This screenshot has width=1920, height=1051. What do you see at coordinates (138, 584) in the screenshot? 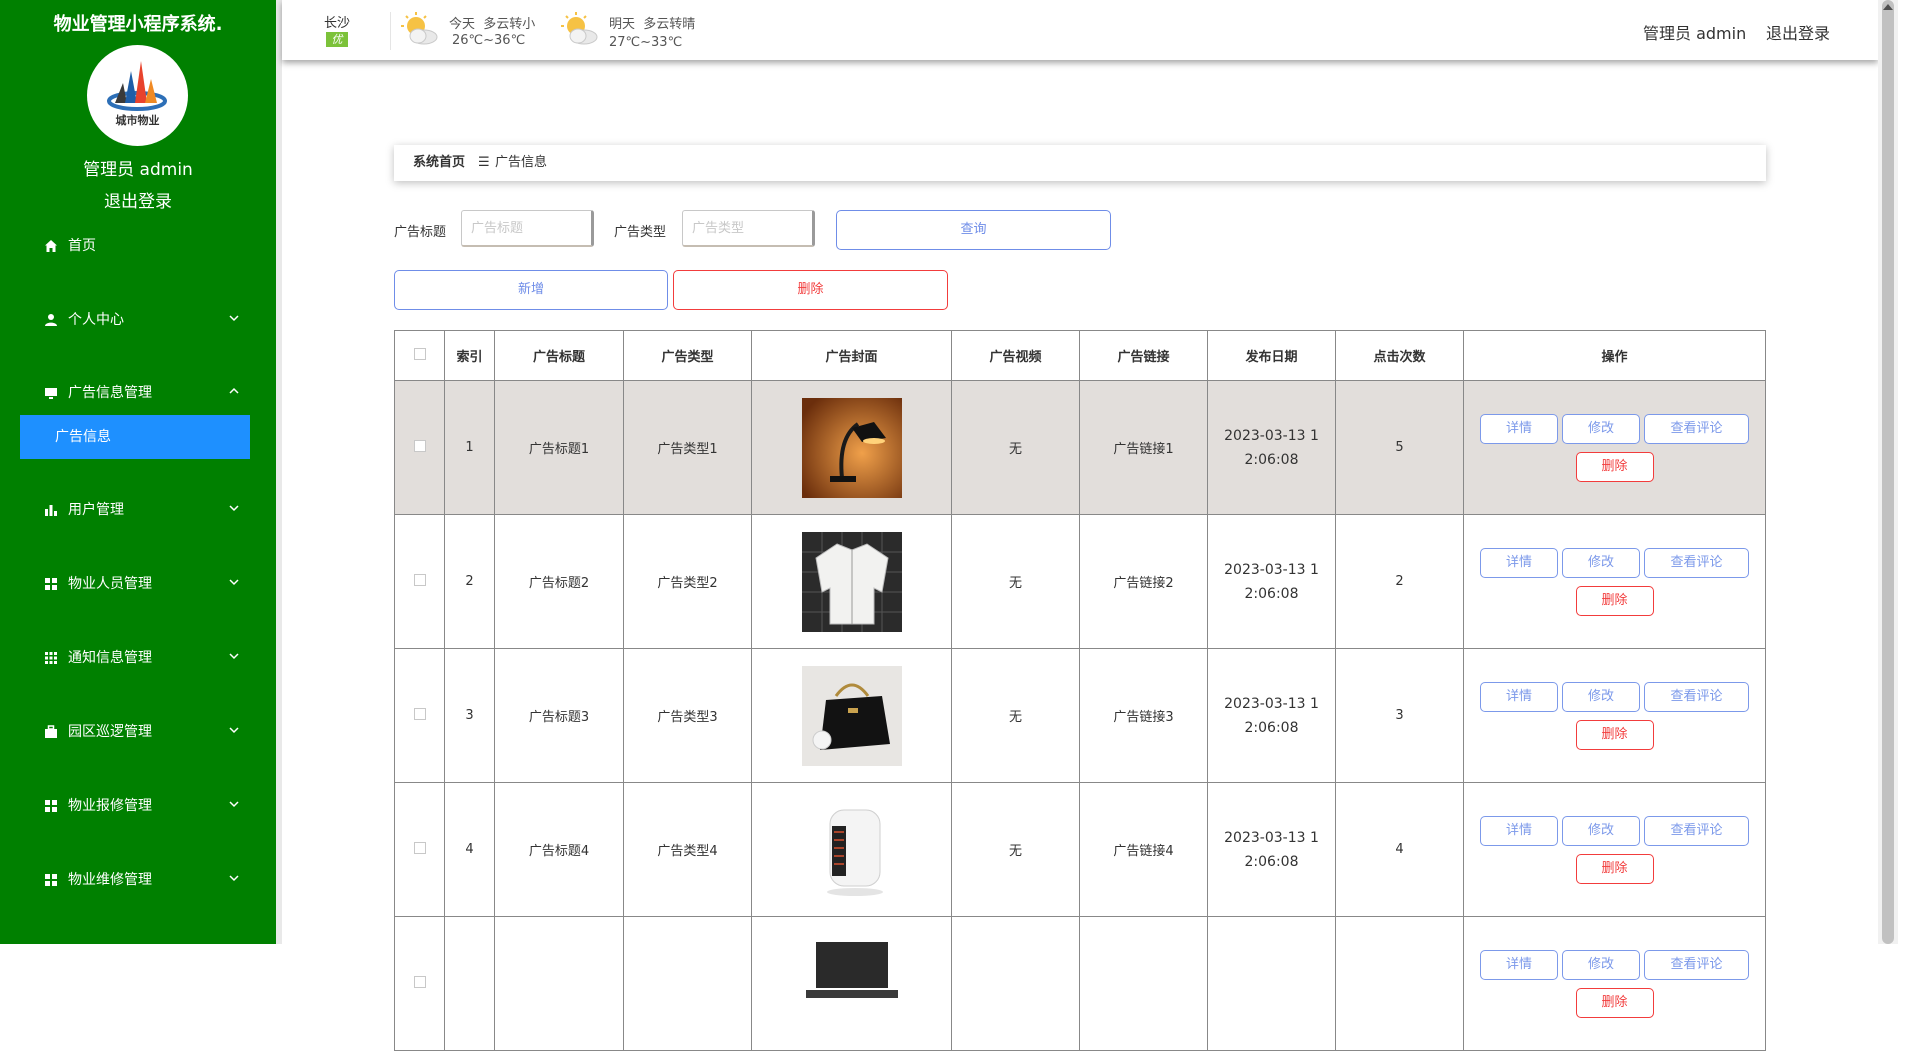
I see `sidebar-item-staff-management: 物业人员管理` at bounding box center [138, 584].